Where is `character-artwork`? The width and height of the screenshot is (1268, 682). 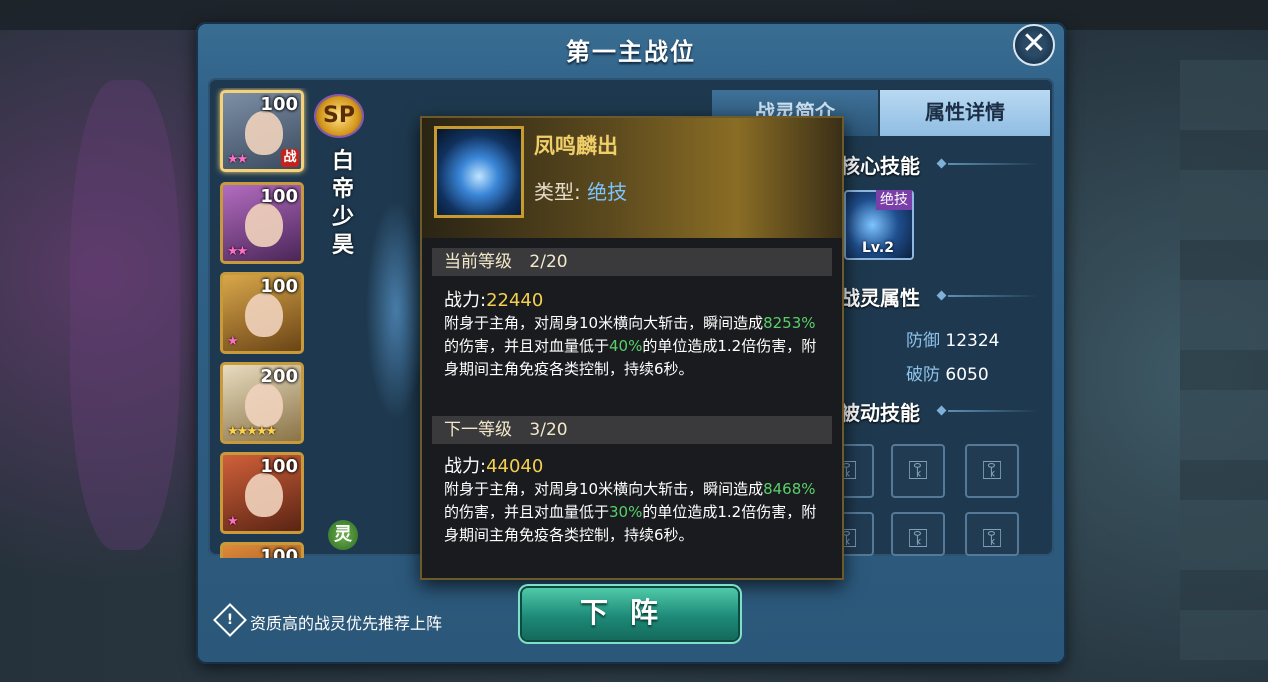
character-artwork is located at coordinates (396, 310).